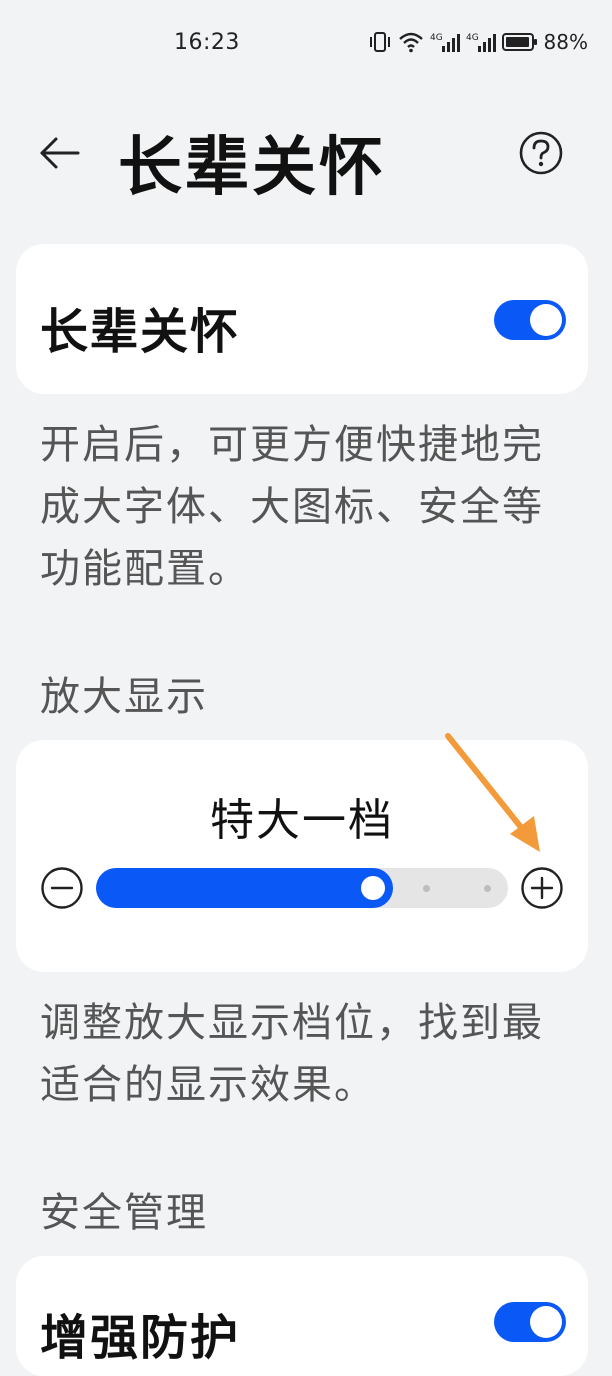 This screenshot has width=612, height=1376. I want to click on header: 长辈关怀, so click(306, 155).